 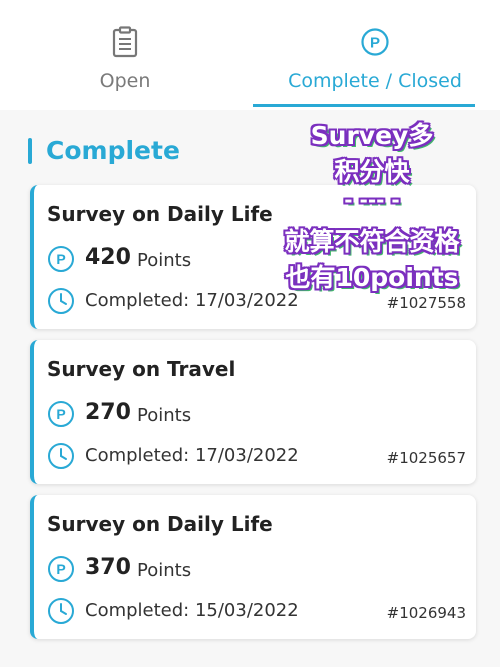 I want to click on tab-open-label: Open, so click(x=125, y=81).